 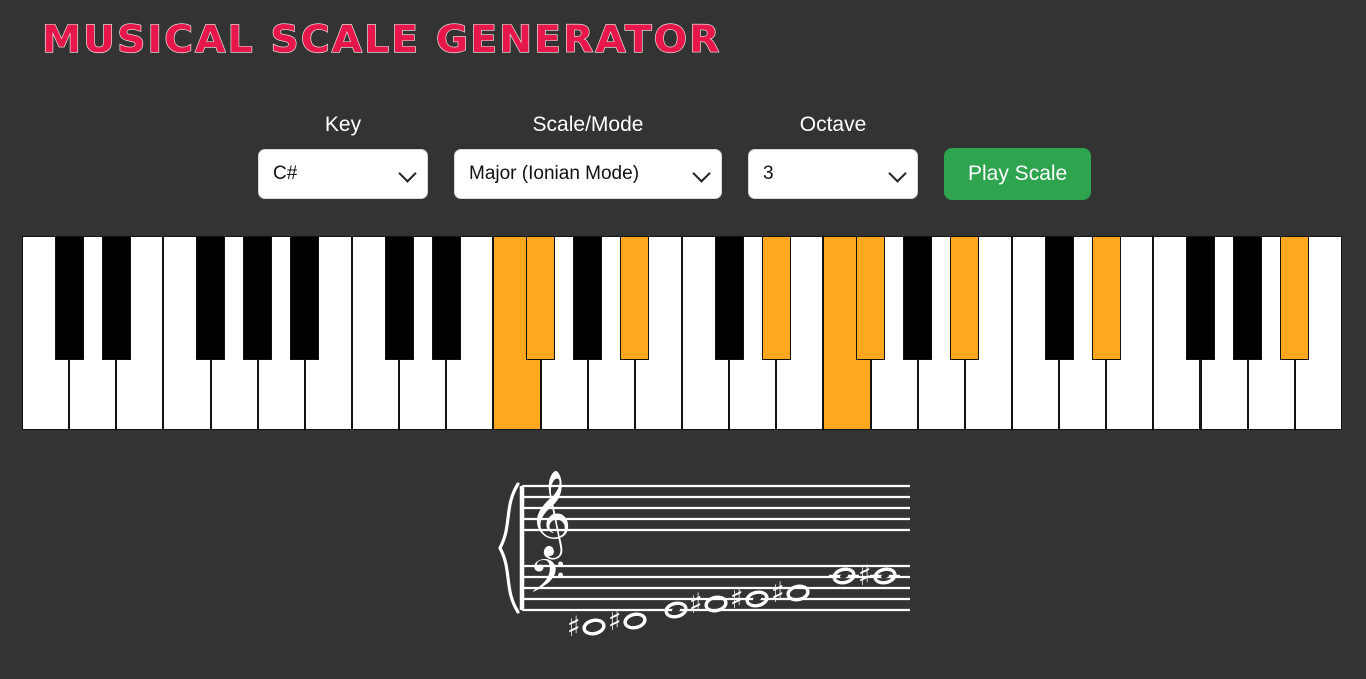 I want to click on scale-select-value: Major (Ionian Mode), so click(x=554, y=173).